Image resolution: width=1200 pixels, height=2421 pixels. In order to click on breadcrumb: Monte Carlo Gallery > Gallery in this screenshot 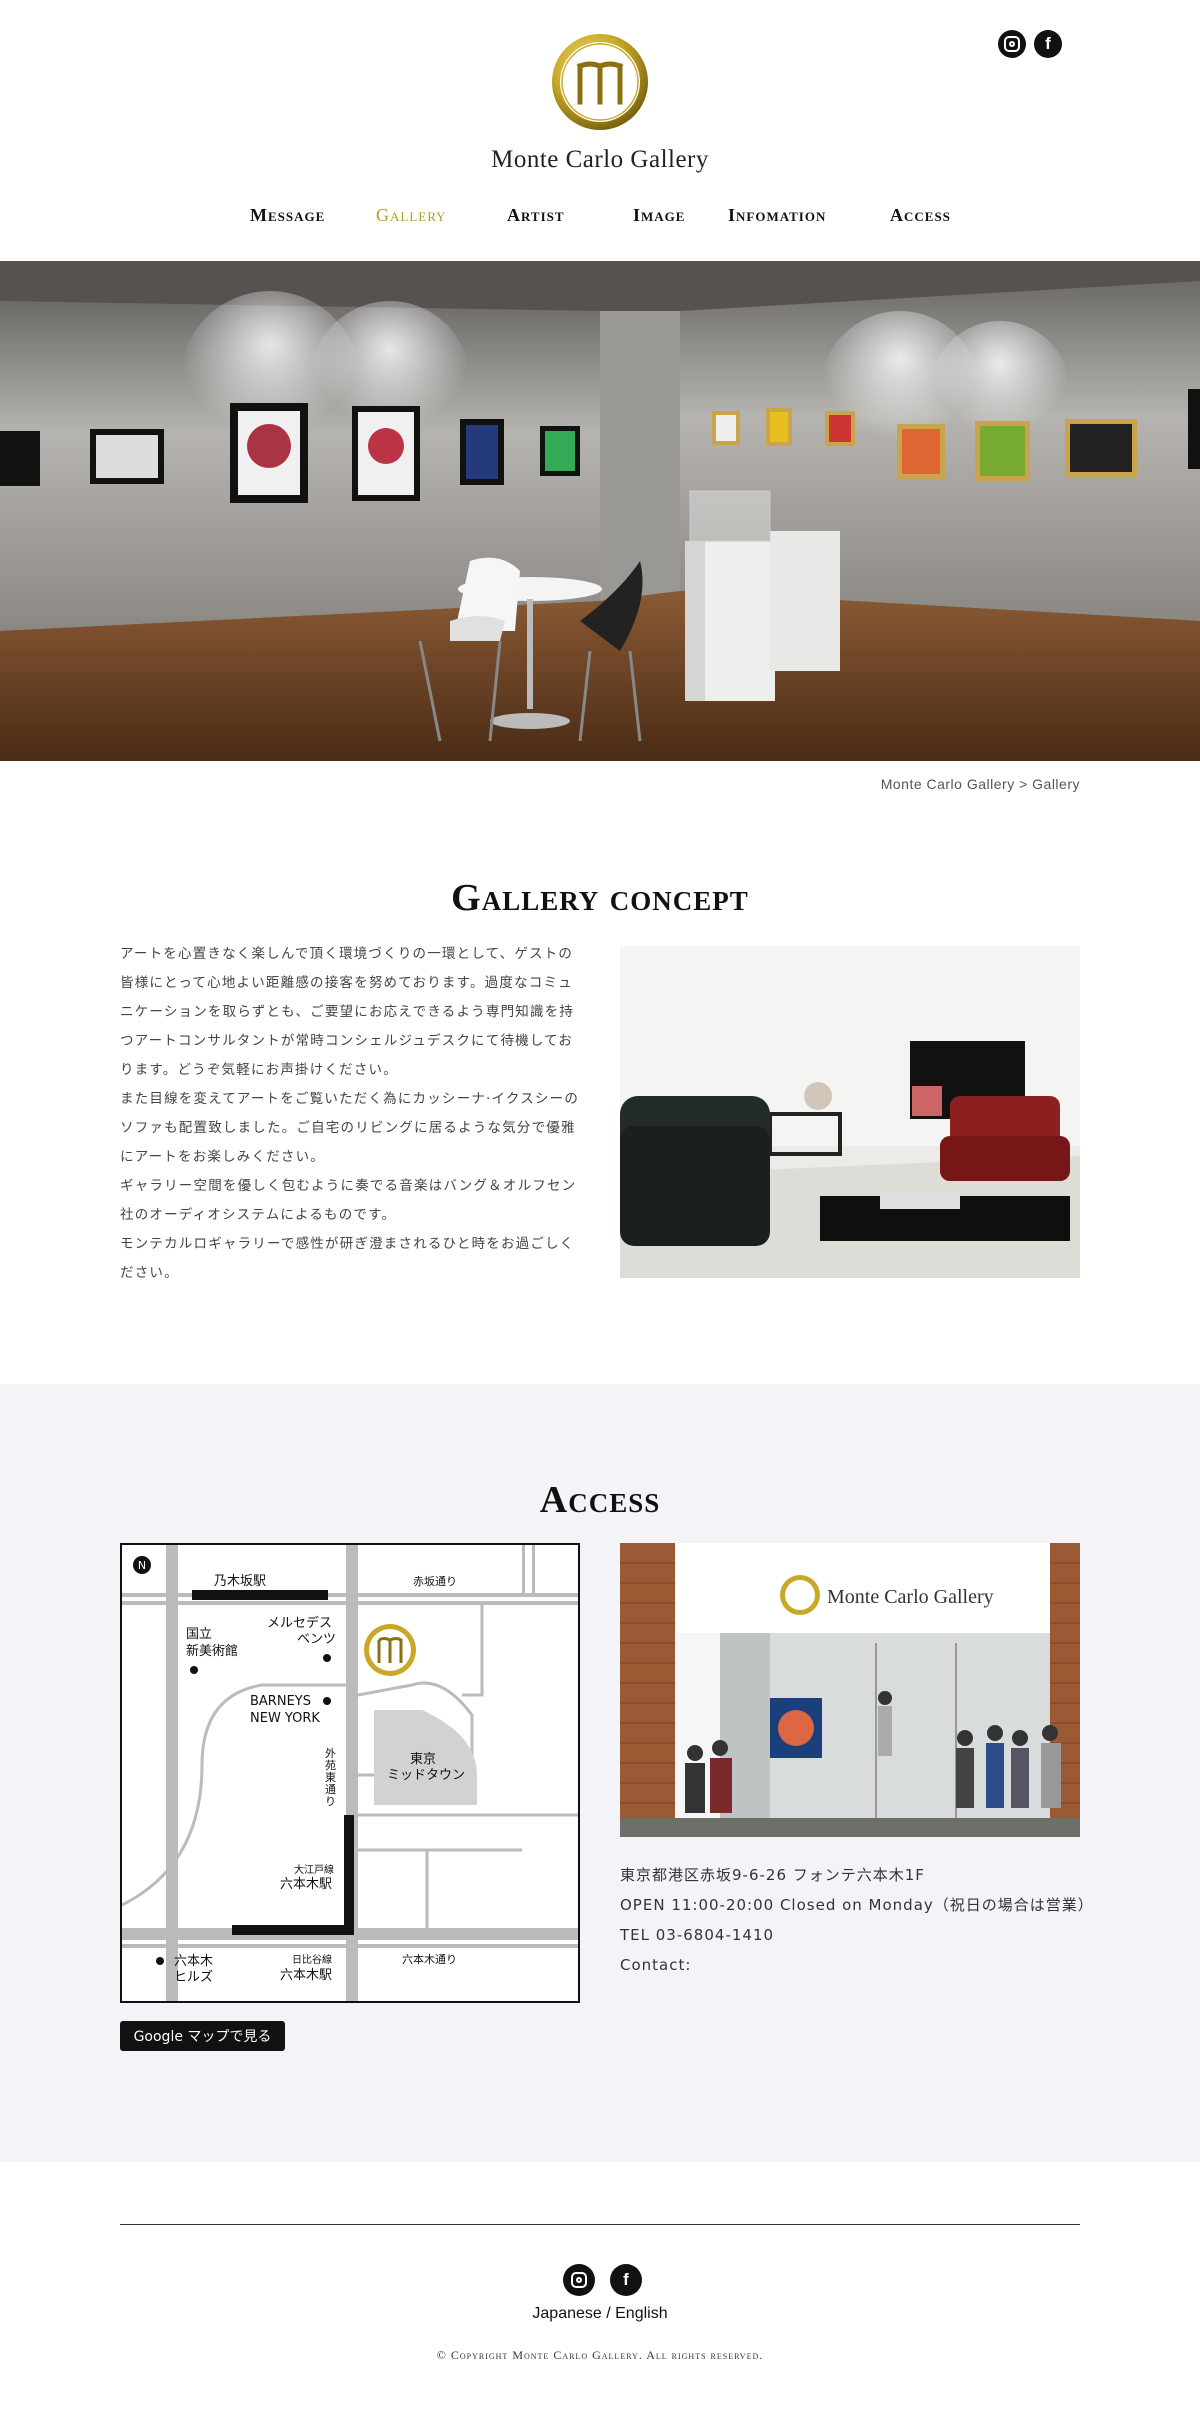, I will do `click(980, 784)`.